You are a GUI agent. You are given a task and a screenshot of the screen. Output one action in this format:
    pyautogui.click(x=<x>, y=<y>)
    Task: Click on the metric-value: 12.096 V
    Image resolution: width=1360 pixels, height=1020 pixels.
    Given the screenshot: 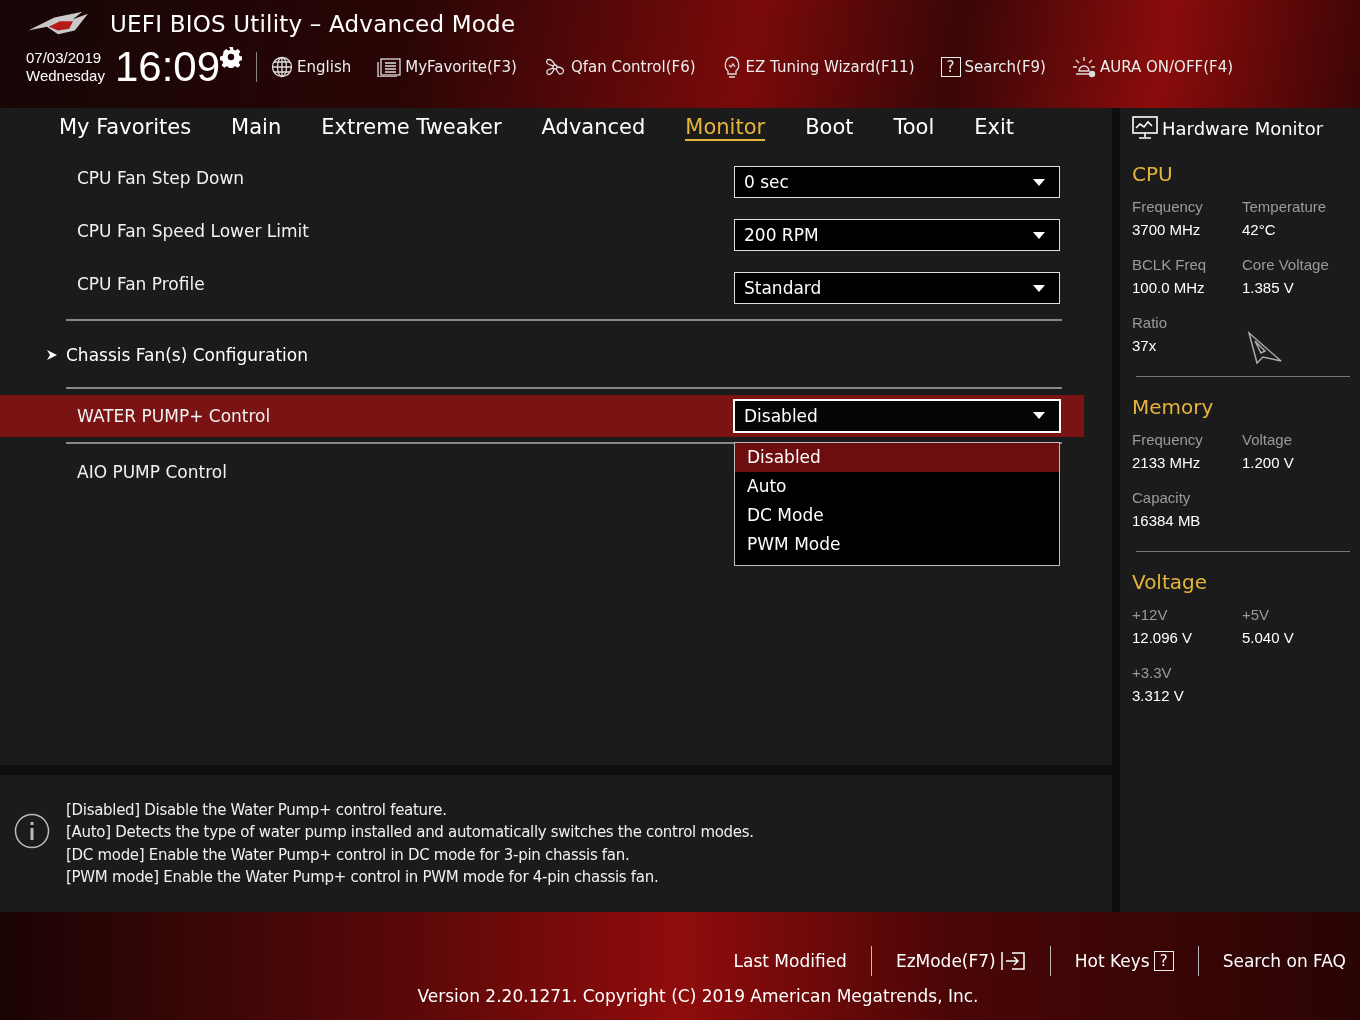 What is the action you would take?
    pyautogui.click(x=1163, y=637)
    